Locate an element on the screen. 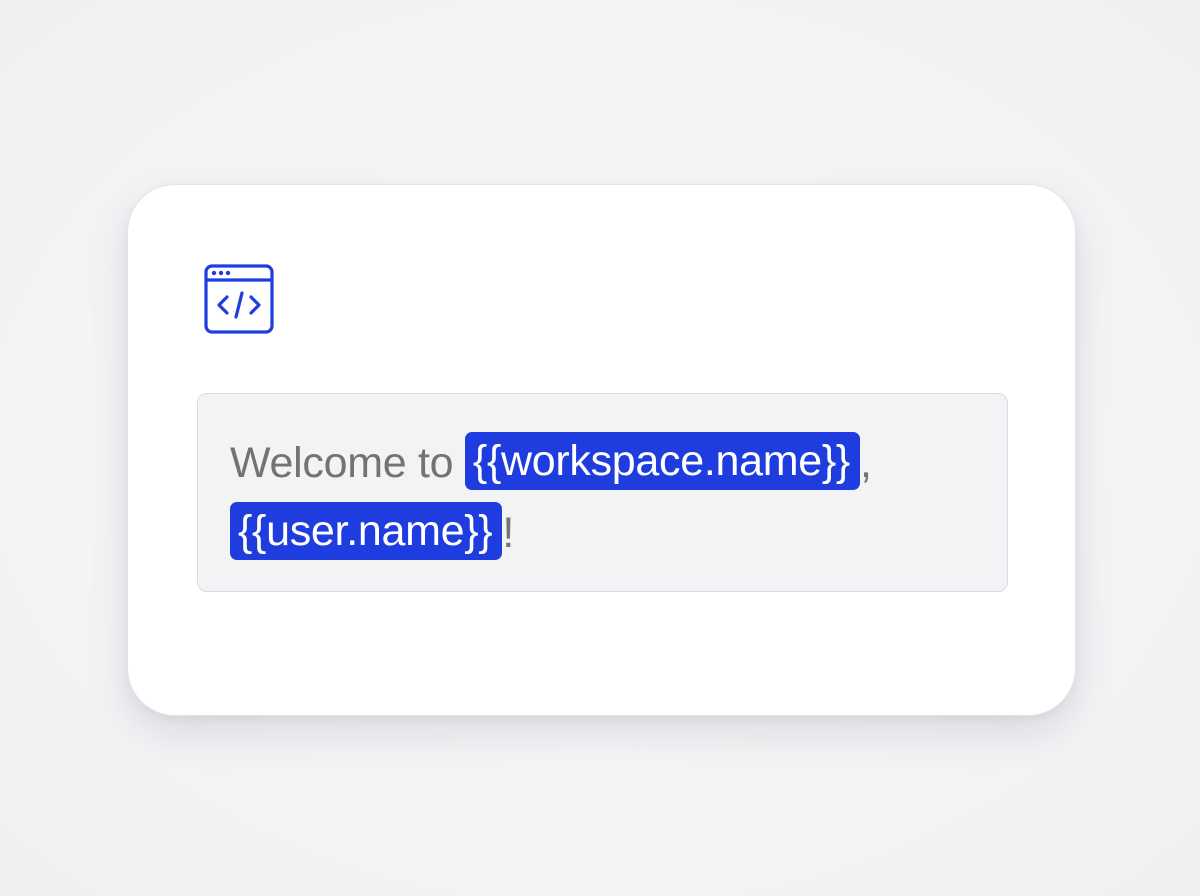  variable-token-user-name: {{user.name}} is located at coordinates (366, 531).